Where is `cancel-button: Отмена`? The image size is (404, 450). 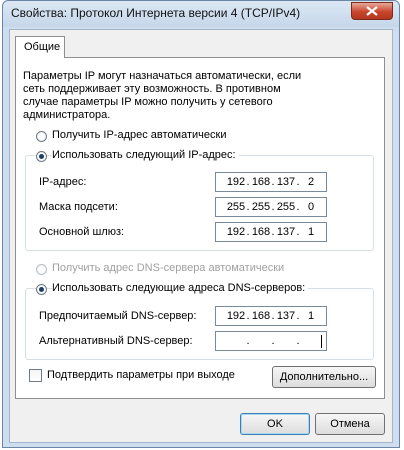
cancel-button: Отмена is located at coordinates (350, 424).